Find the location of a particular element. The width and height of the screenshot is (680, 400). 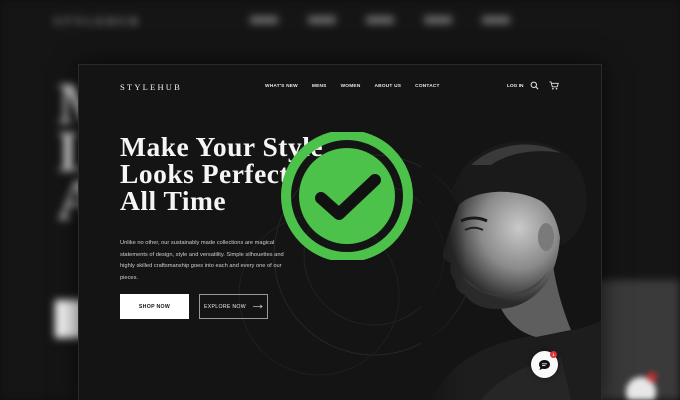

explore-now-button: EXPLORE NOW is located at coordinates (233, 306).